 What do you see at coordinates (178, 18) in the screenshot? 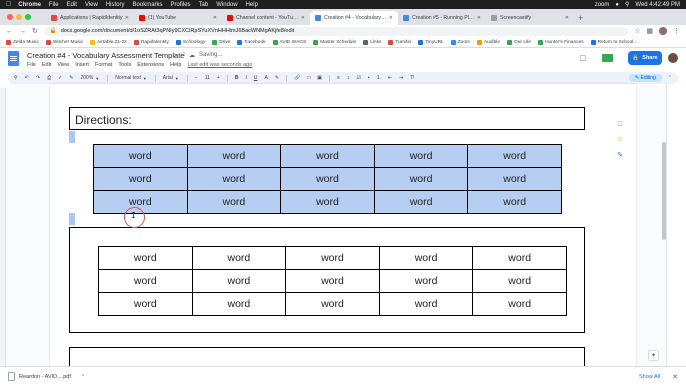
I see `tab-youtube: (1) YouTube ✕` at bounding box center [178, 18].